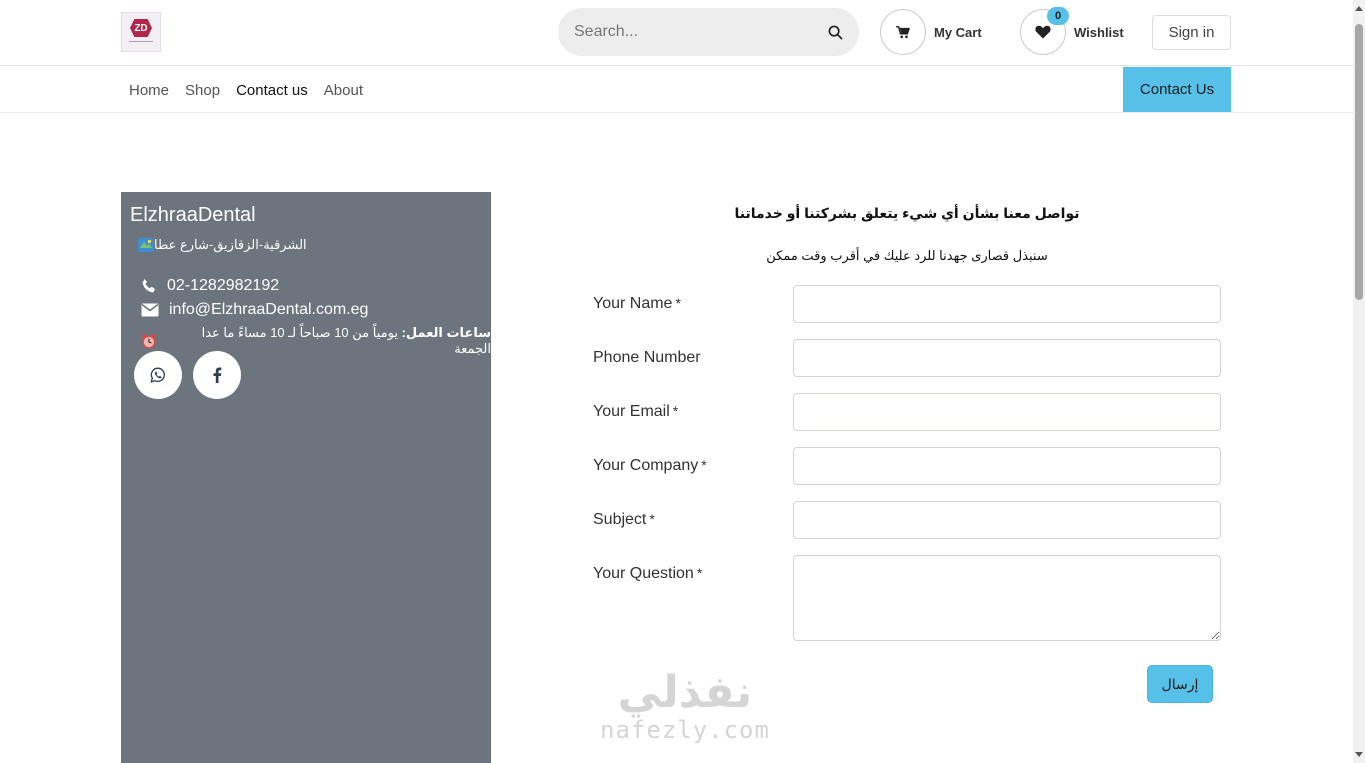 Image resolution: width=1365 pixels, height=763 pixels. I want to click on top-header: ZD My Cart 0, so click(676, 33).